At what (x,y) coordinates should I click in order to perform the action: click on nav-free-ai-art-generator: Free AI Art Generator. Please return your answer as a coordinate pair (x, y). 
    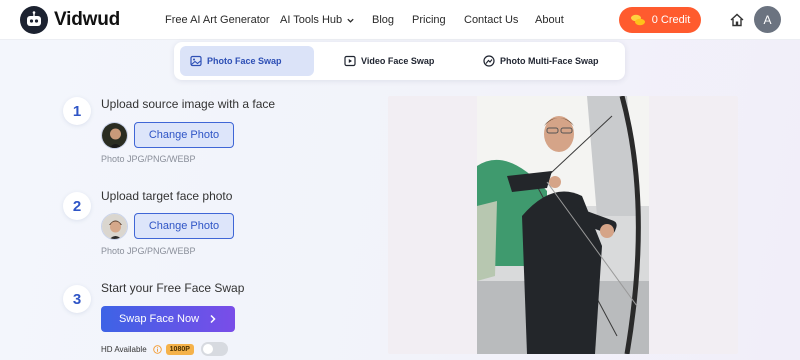
    Looking at the image, I should click on (217, 20).